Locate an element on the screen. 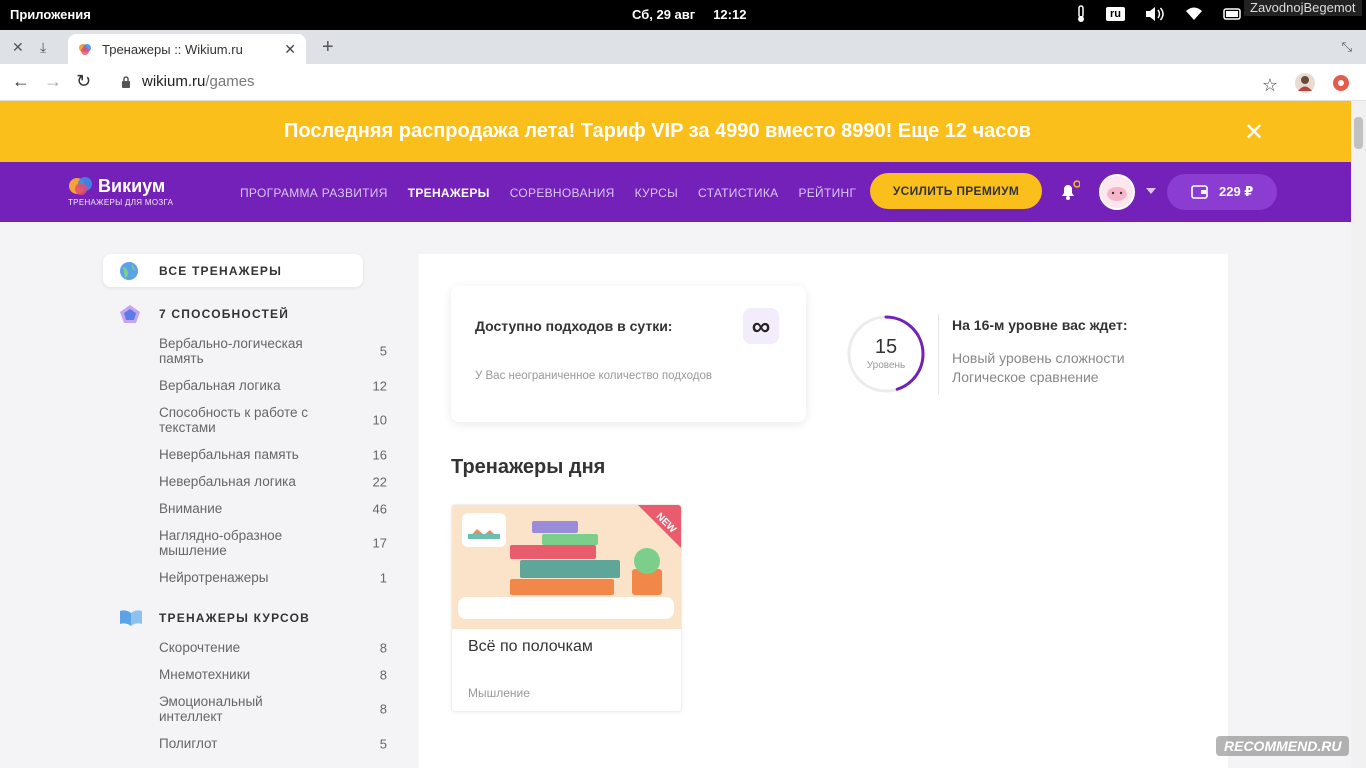 The width and height of the screenshot is (1366, 768). wifi-icon is located at coordinates (1194, 14).